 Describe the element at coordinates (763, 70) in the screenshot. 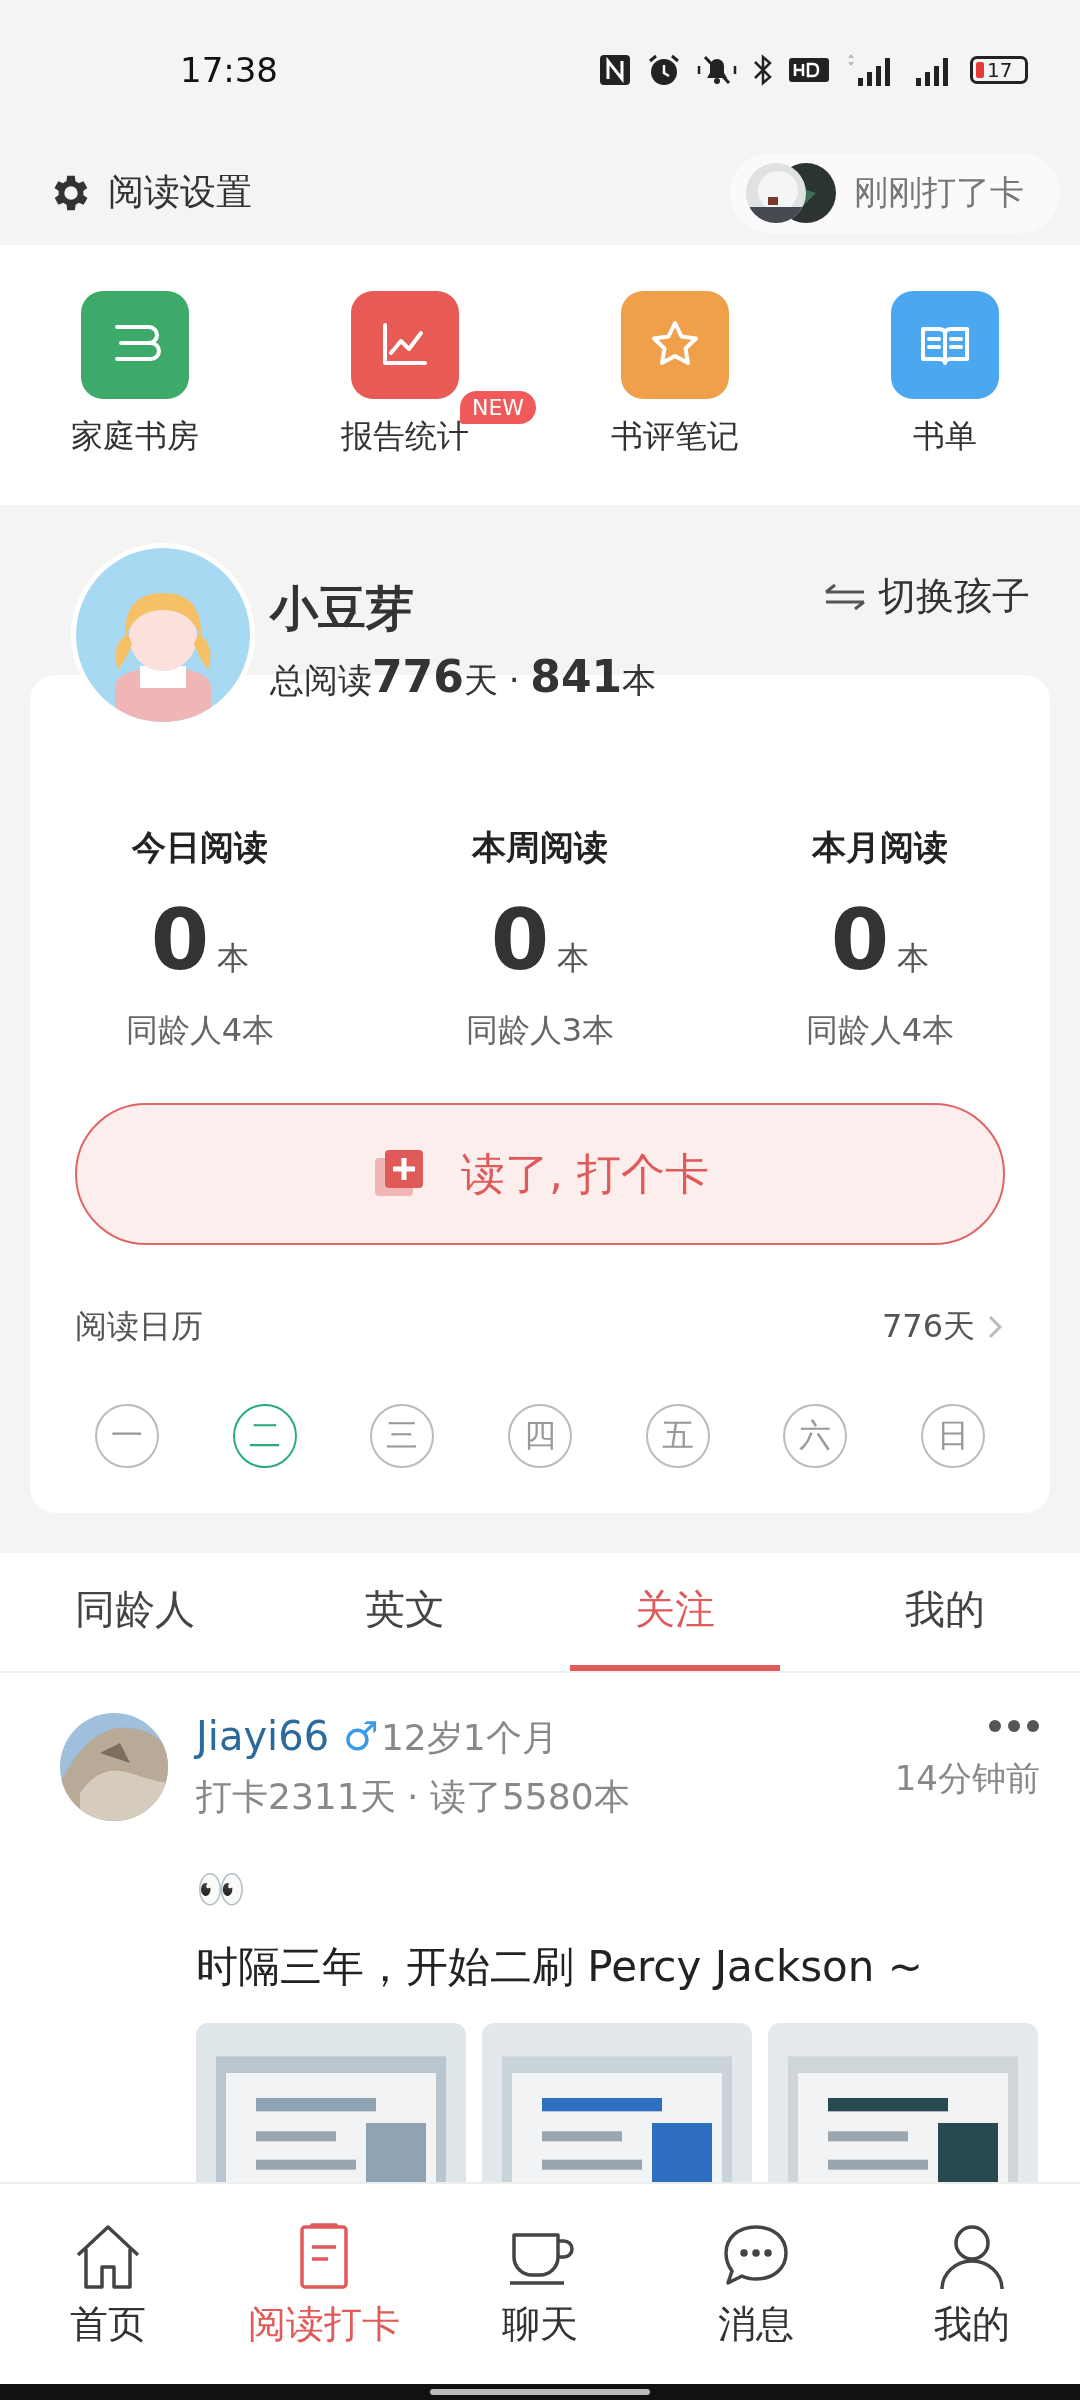

I see `bluetooth-icon` at that location.